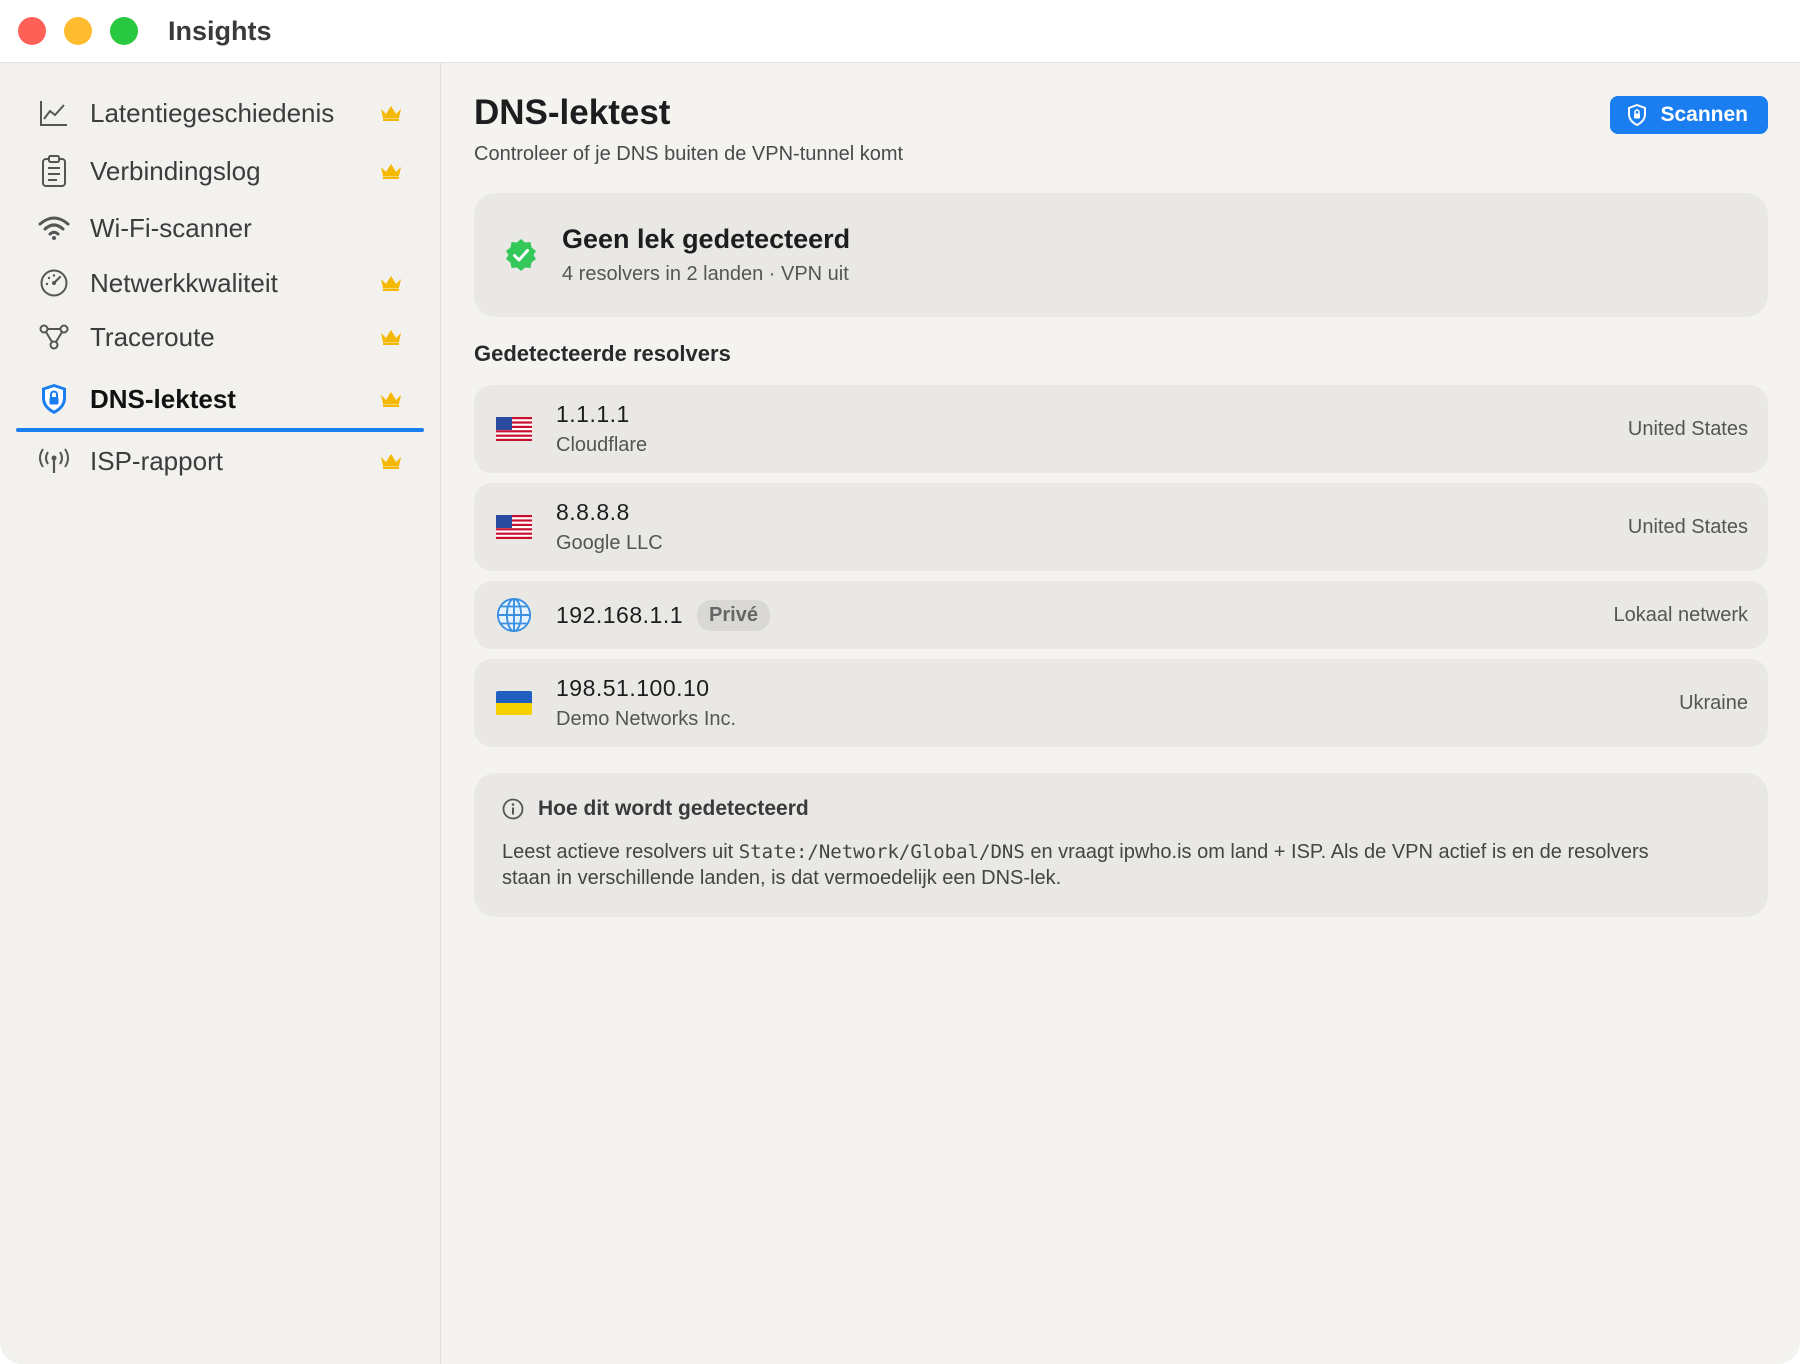 This screenshot has height=1364, width=1800. I want to click on sidebar-item-latentiegeschiedenis: Latentiegeschiedenis, so click(220, 113).